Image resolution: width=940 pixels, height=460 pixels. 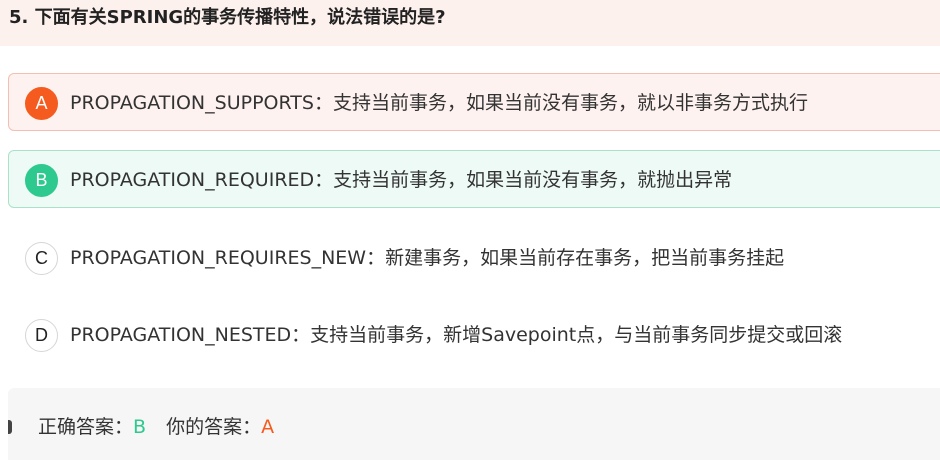 What do you see at coordinates (10, 427) in the screenshot?
I see `answer-marker` at bounding box center [10, 427].